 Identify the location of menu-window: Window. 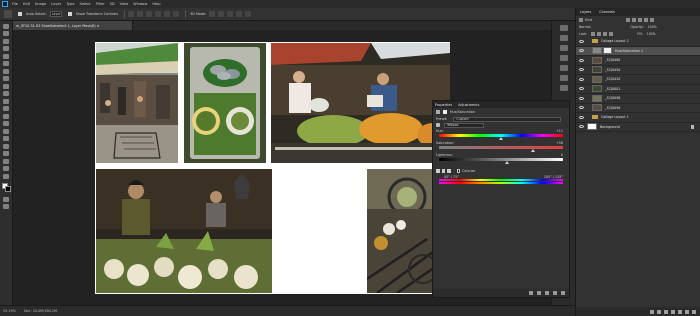
(140, 4).